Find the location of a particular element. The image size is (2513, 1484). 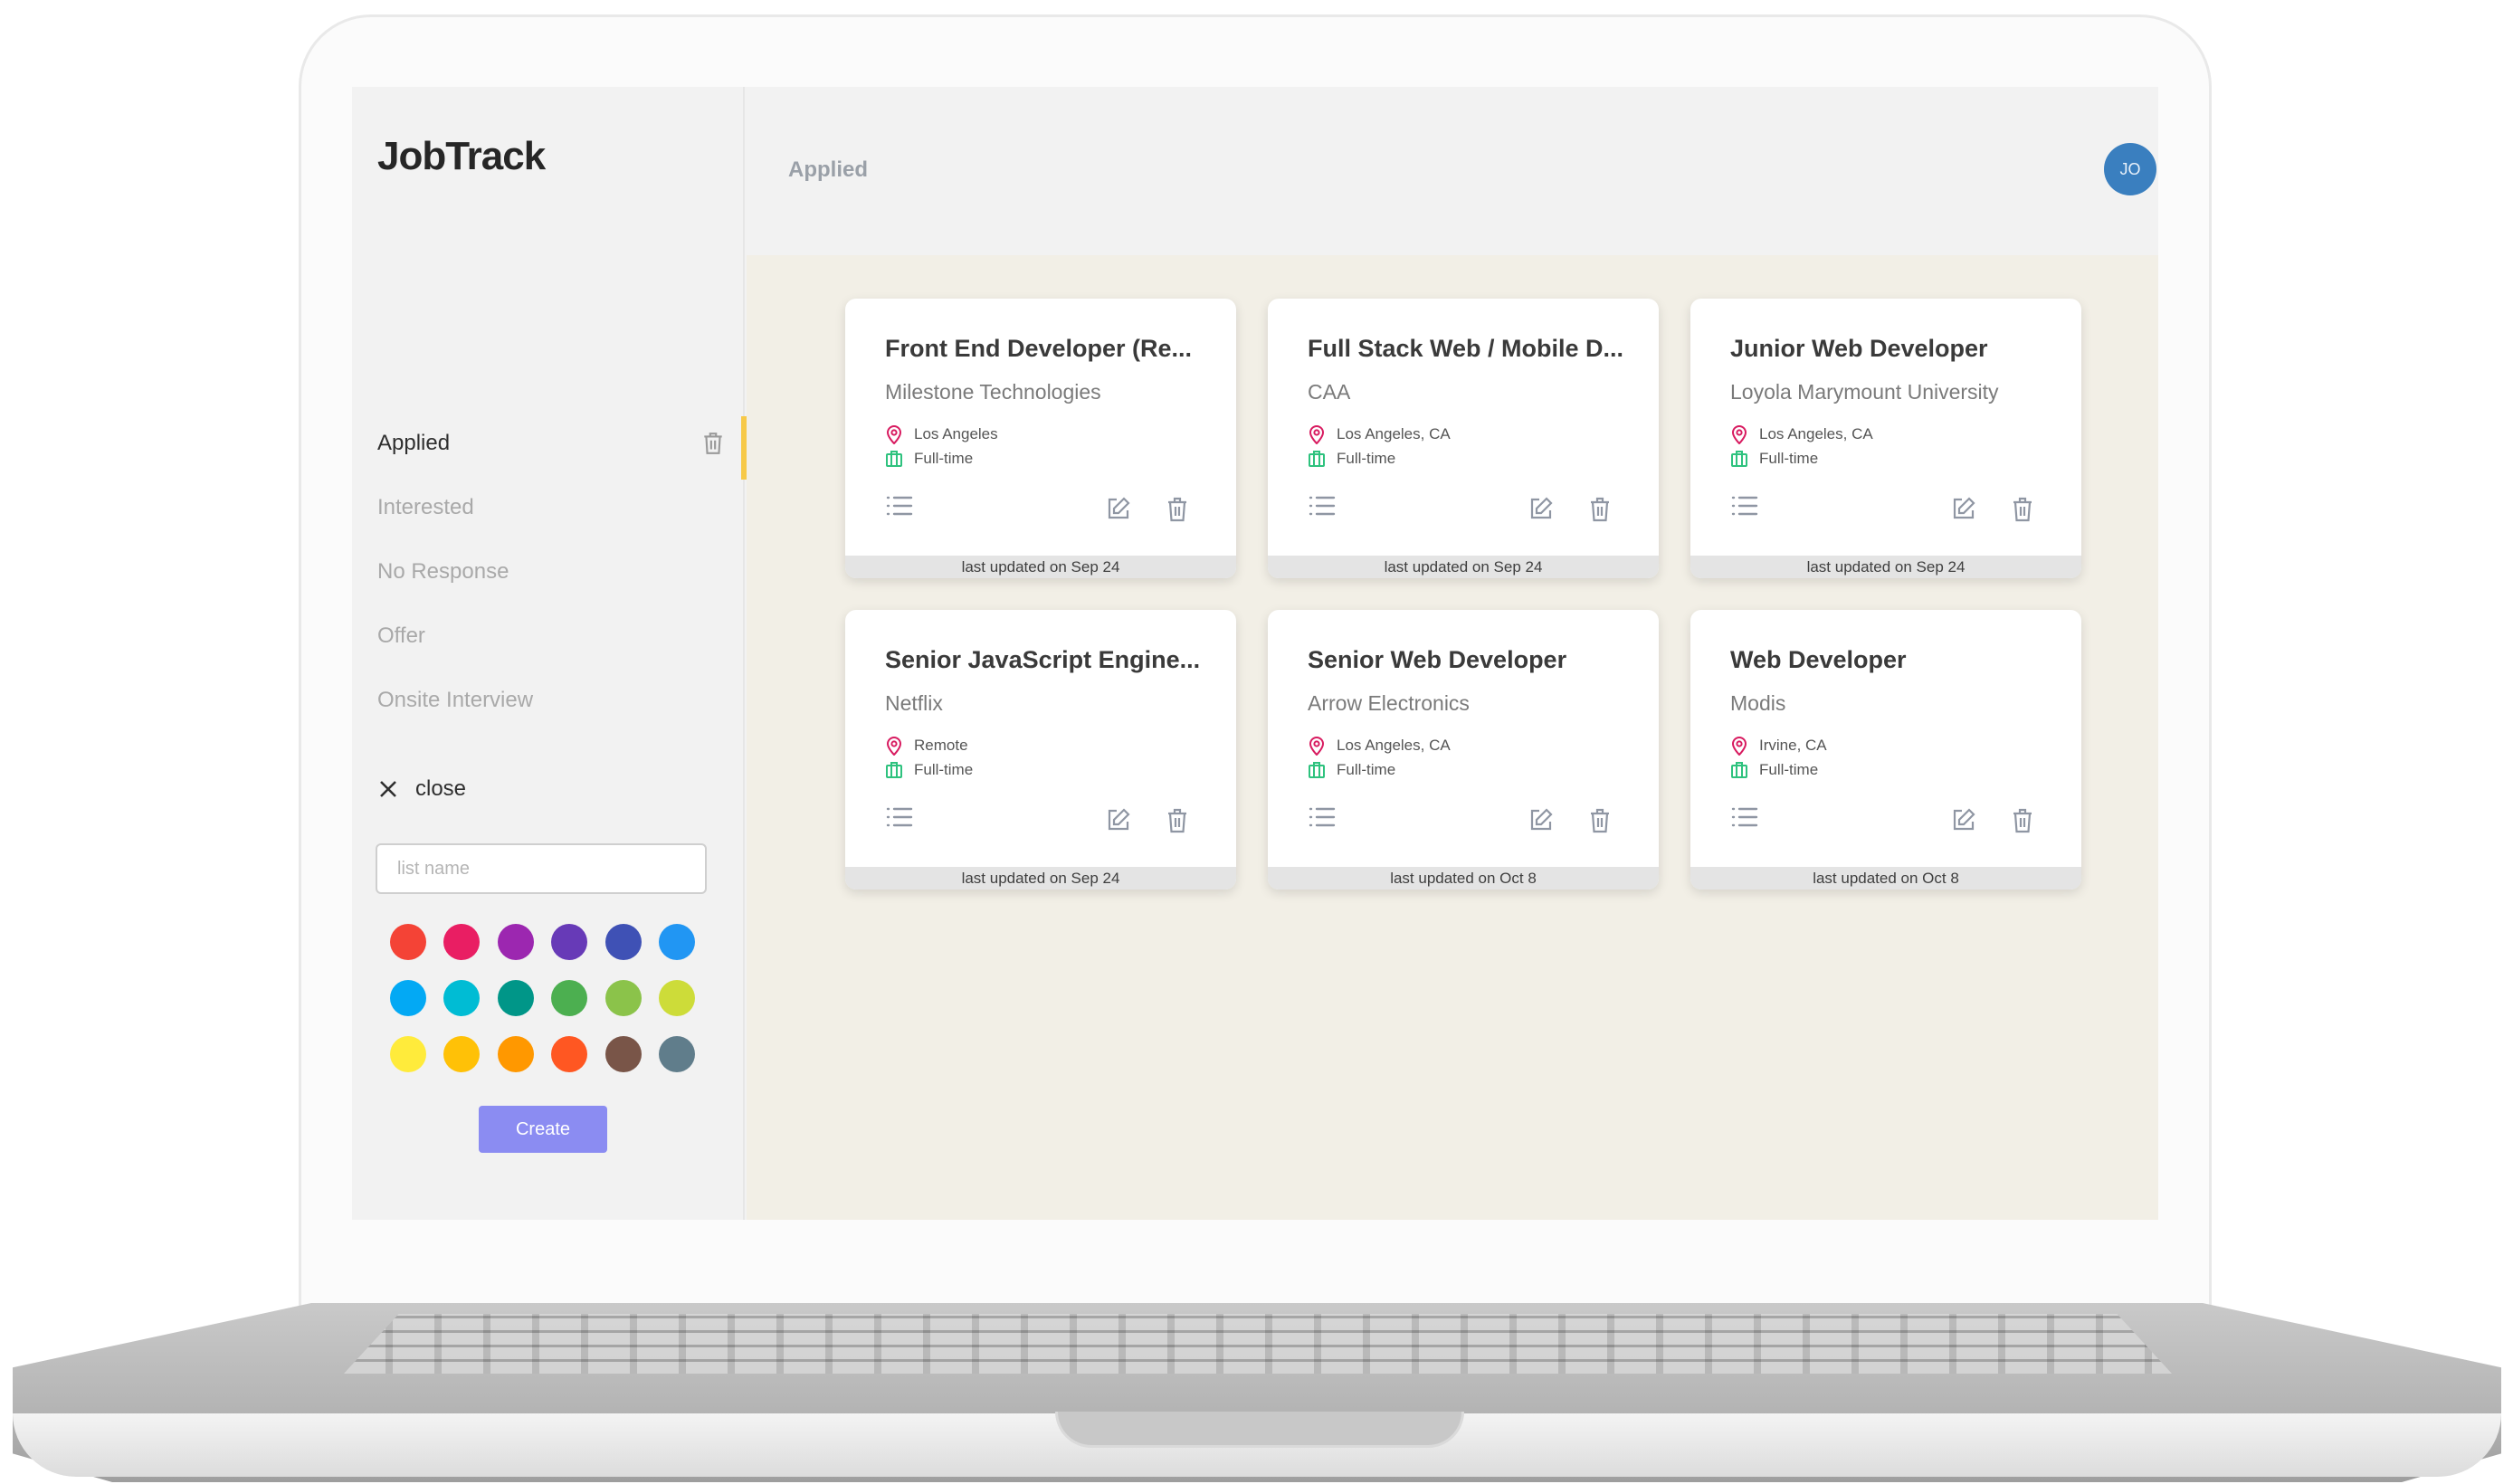

sidebar-item-label: Applied is located at coordinates (414, 442).